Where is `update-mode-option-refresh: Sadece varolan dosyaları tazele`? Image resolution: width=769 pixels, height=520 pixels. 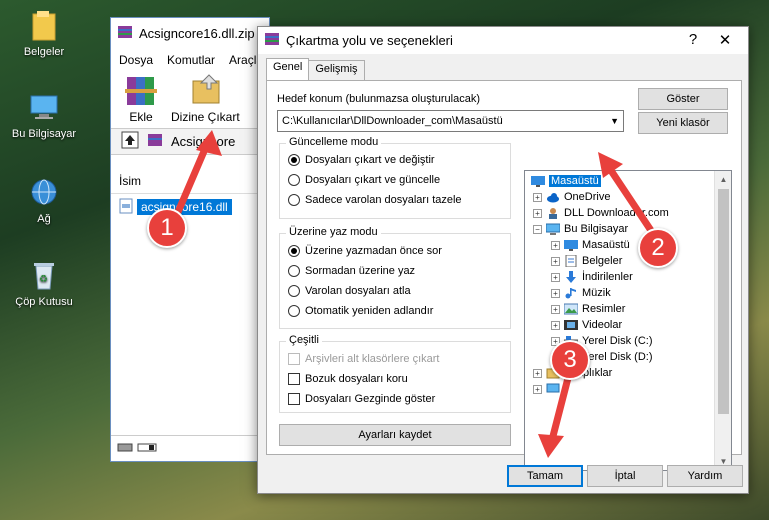 update-mode-option-refresh: Sadece varolan dosyaları tazele is located at coordinates (375, 200).